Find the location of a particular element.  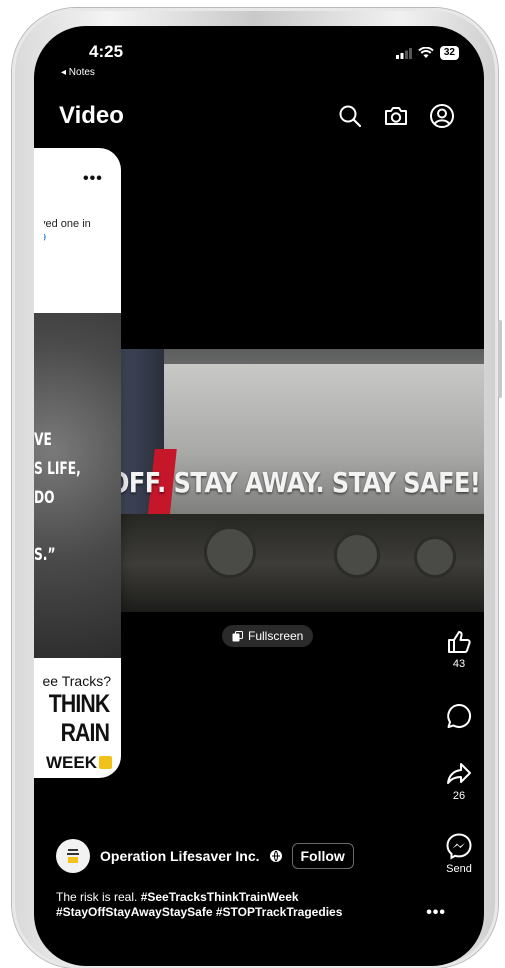

card-text-snippet: ved one in 9 is located at coordinates (82, 231).